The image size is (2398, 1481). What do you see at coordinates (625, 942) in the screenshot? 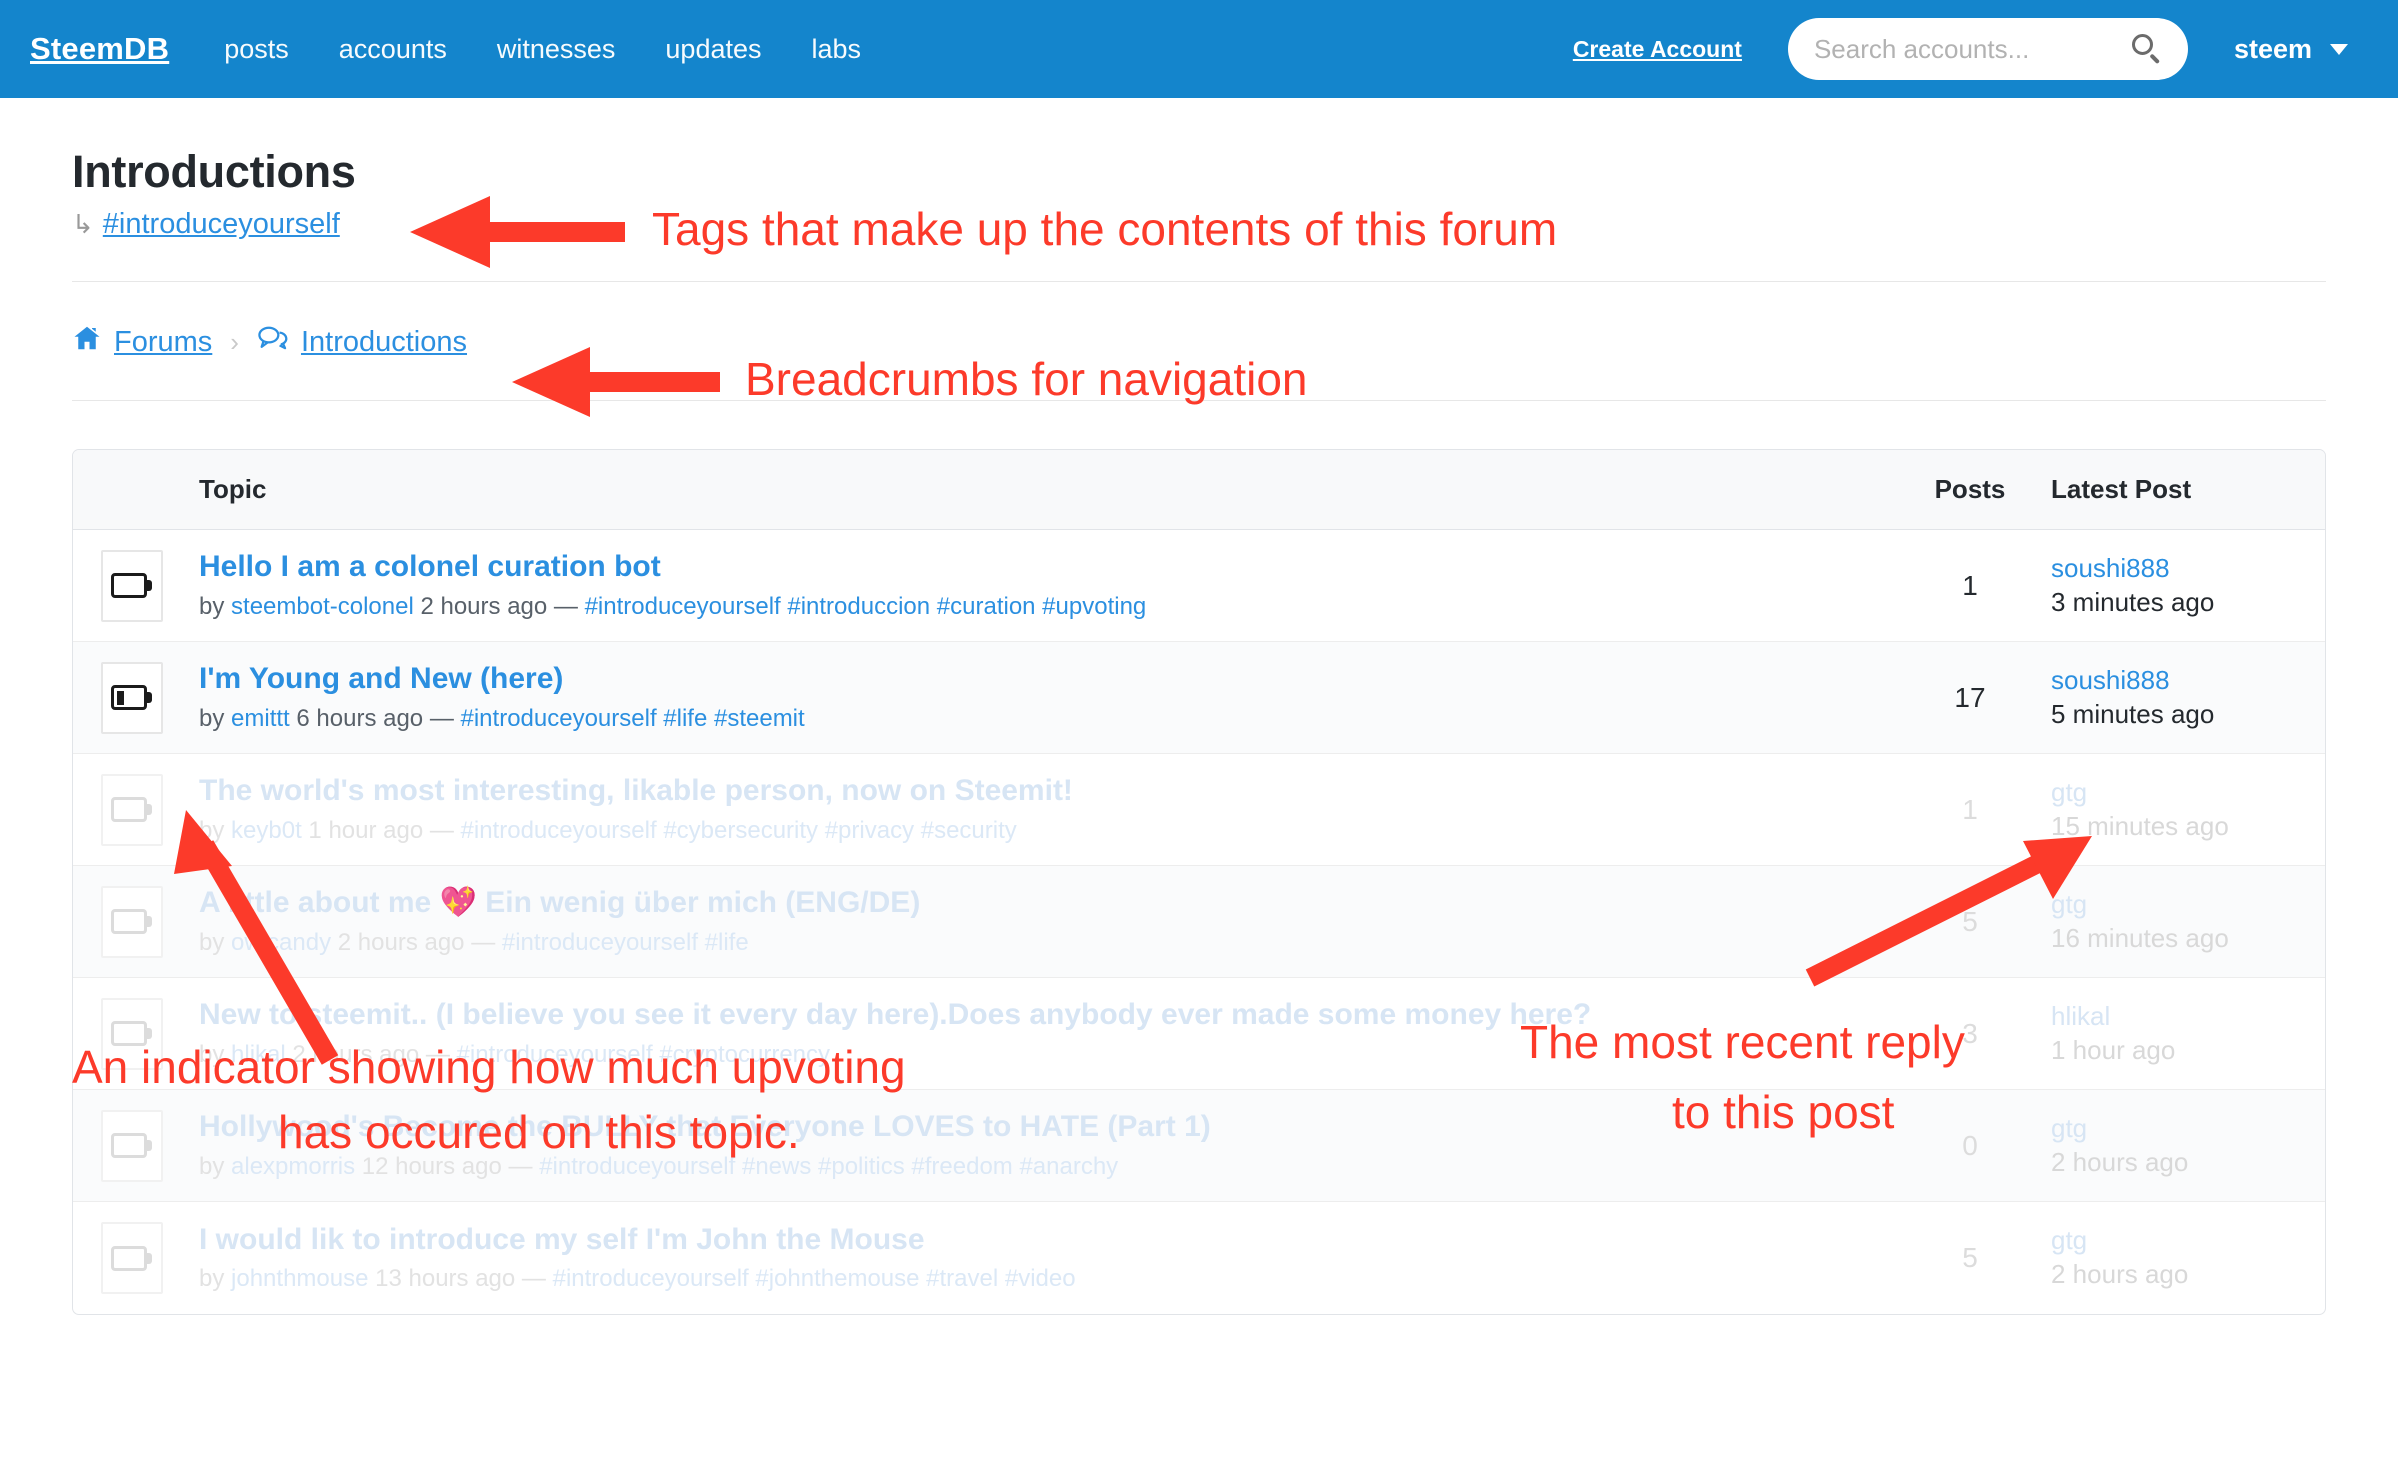
I see `topic-tags: #introduceyourself #life` at bounding box center [625, 942].